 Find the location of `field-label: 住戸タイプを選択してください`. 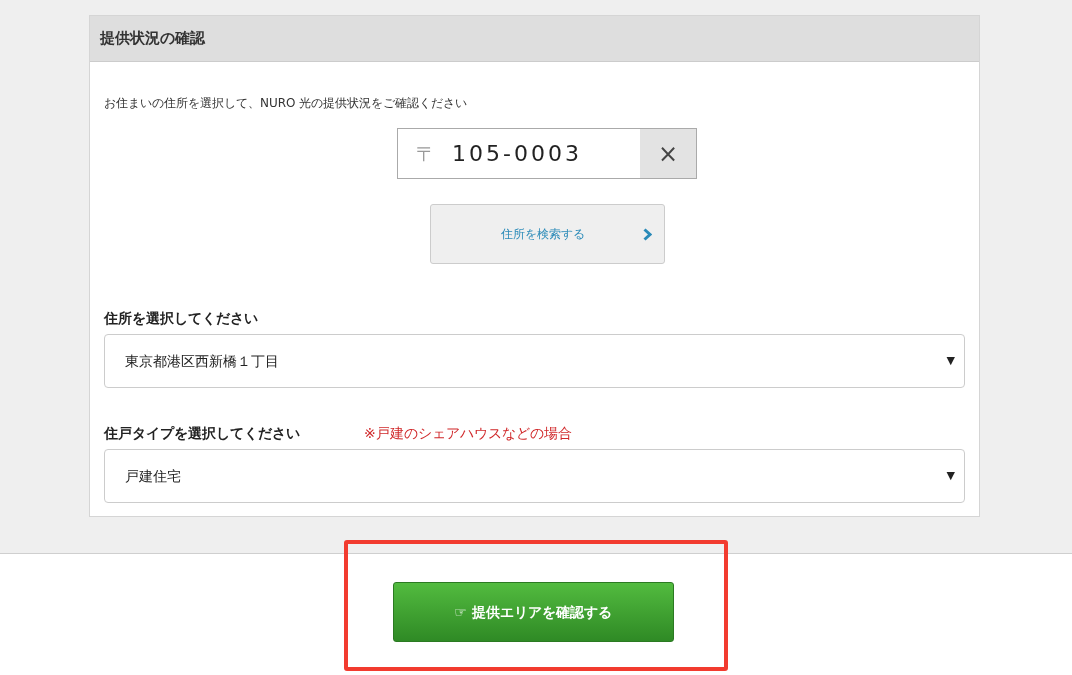

field-label: 住戸タイプを選択してください is located at coordinates (202, 433).